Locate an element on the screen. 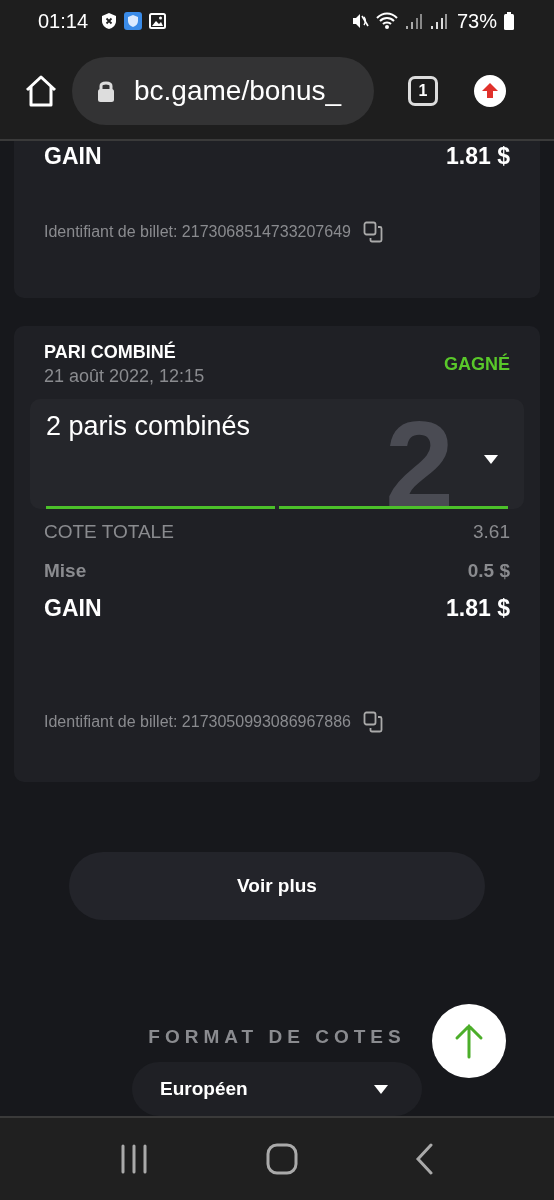 The image size is (554, 1200). ticket-id: Identifiant de billet: 2173050993086967886 is located at coordinates (197, 722).